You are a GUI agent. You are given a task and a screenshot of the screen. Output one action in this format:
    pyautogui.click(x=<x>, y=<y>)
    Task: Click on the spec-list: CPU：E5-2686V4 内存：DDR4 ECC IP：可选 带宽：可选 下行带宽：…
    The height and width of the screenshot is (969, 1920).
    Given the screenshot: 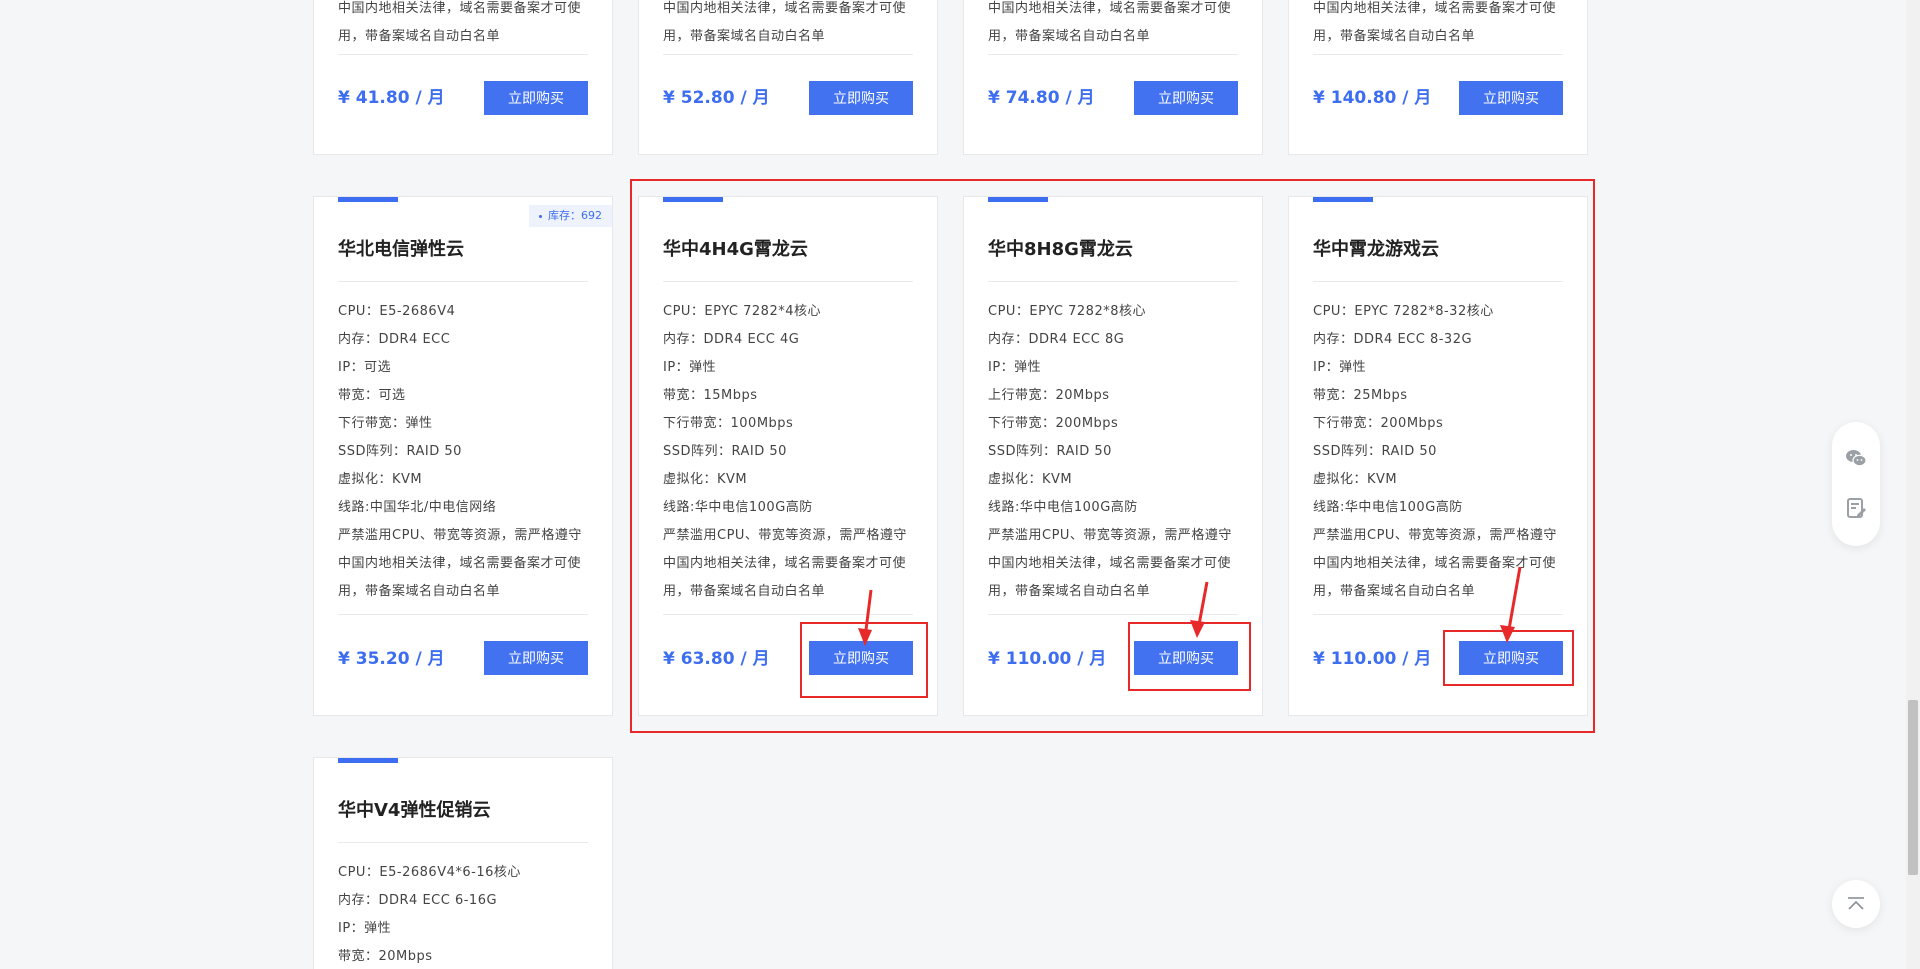 What is the action you would take?
    pyautogui.click(x=460, y=451)
    